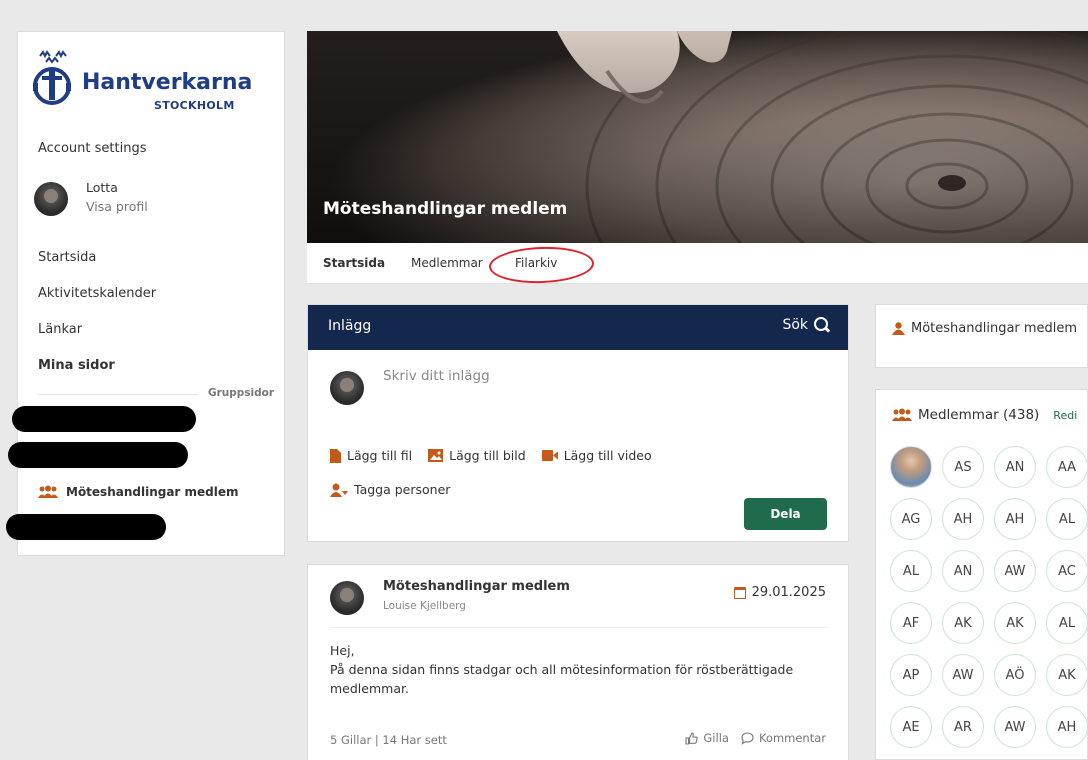 This screenshot has height=760, width=1088. I want to click on member-avatar, so click(911, 467).